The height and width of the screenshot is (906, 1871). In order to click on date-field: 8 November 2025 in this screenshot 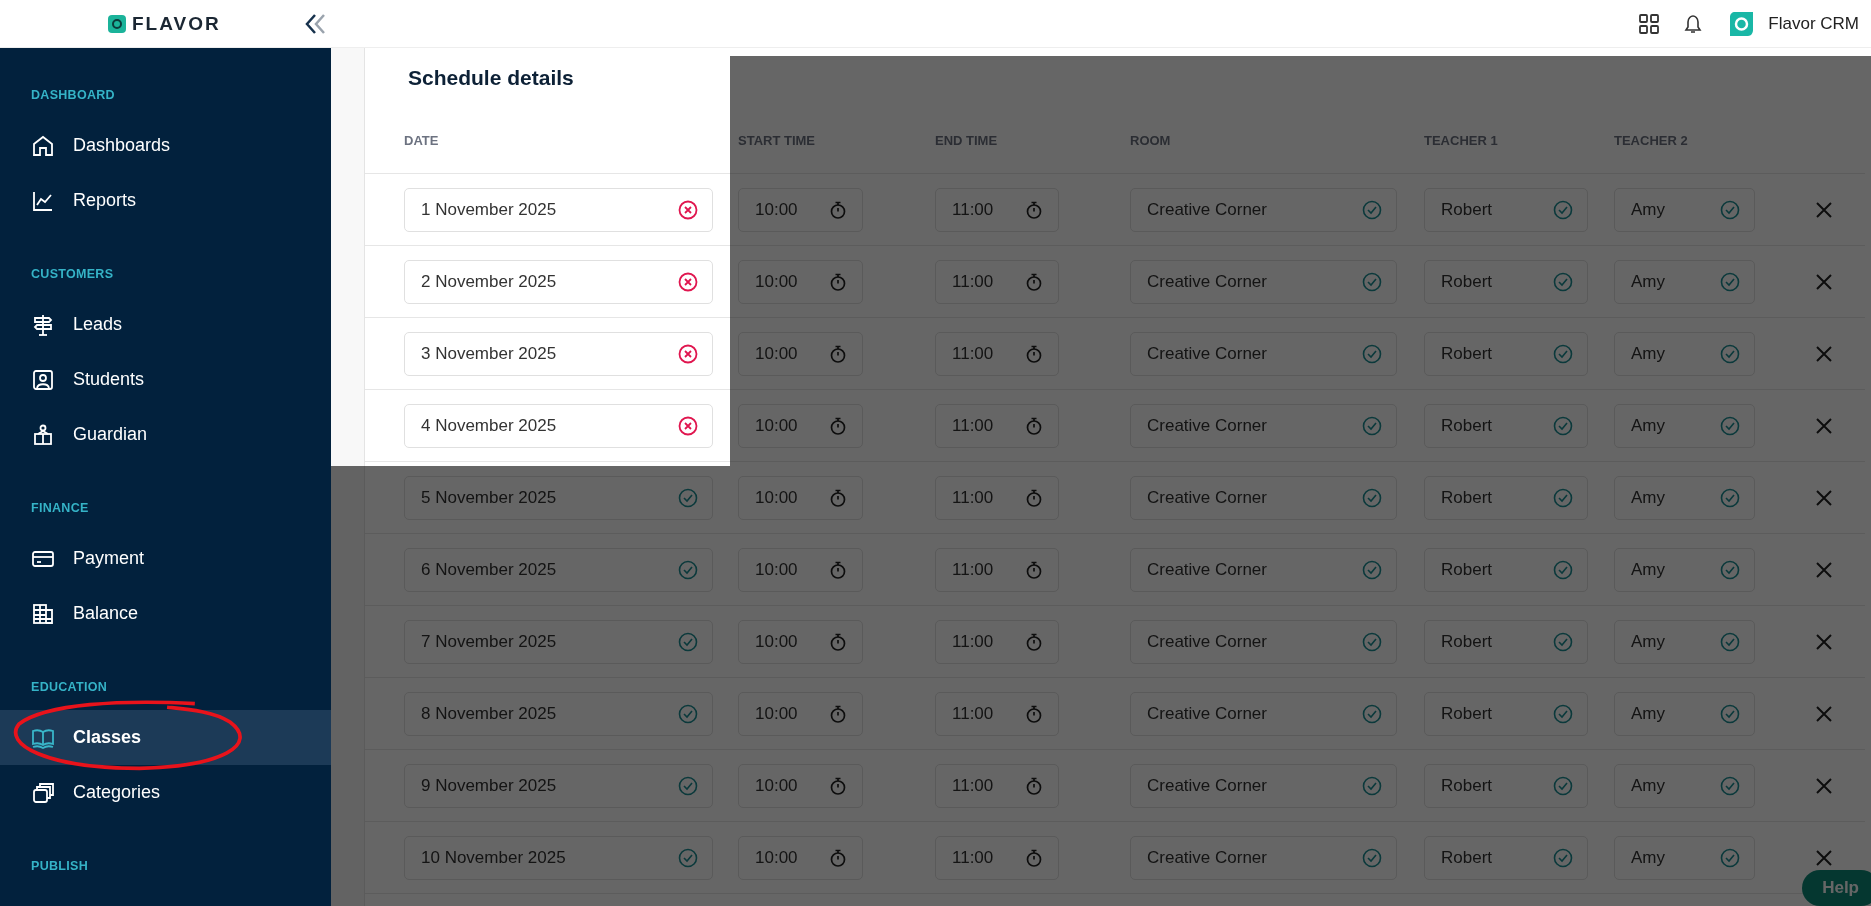, I will do `click(558, 713)`.